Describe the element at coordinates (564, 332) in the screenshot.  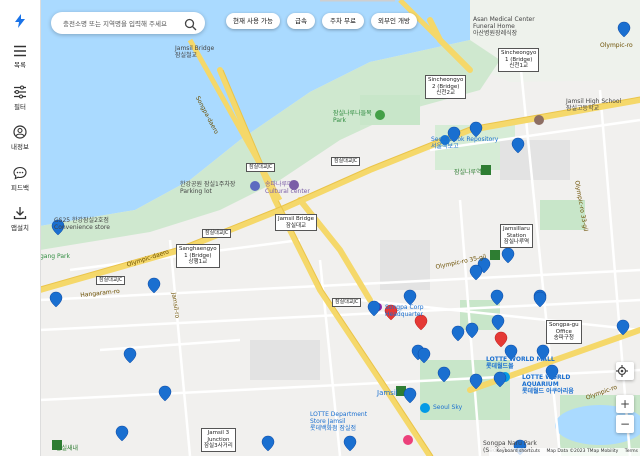
I see `box-label-songpagu-office: Songpa-gu Office 송파구청` at that location.